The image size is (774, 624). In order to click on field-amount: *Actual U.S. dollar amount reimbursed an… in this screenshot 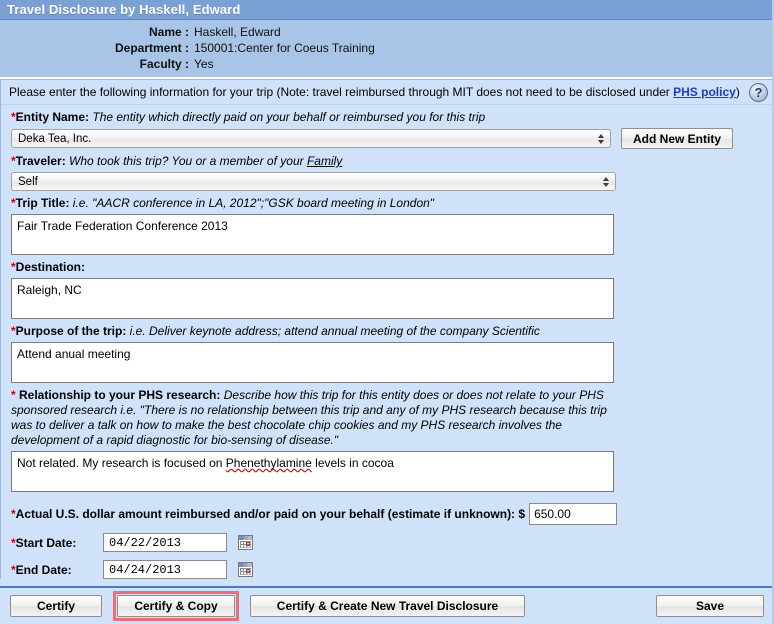, I will do `click(387, 508)`.